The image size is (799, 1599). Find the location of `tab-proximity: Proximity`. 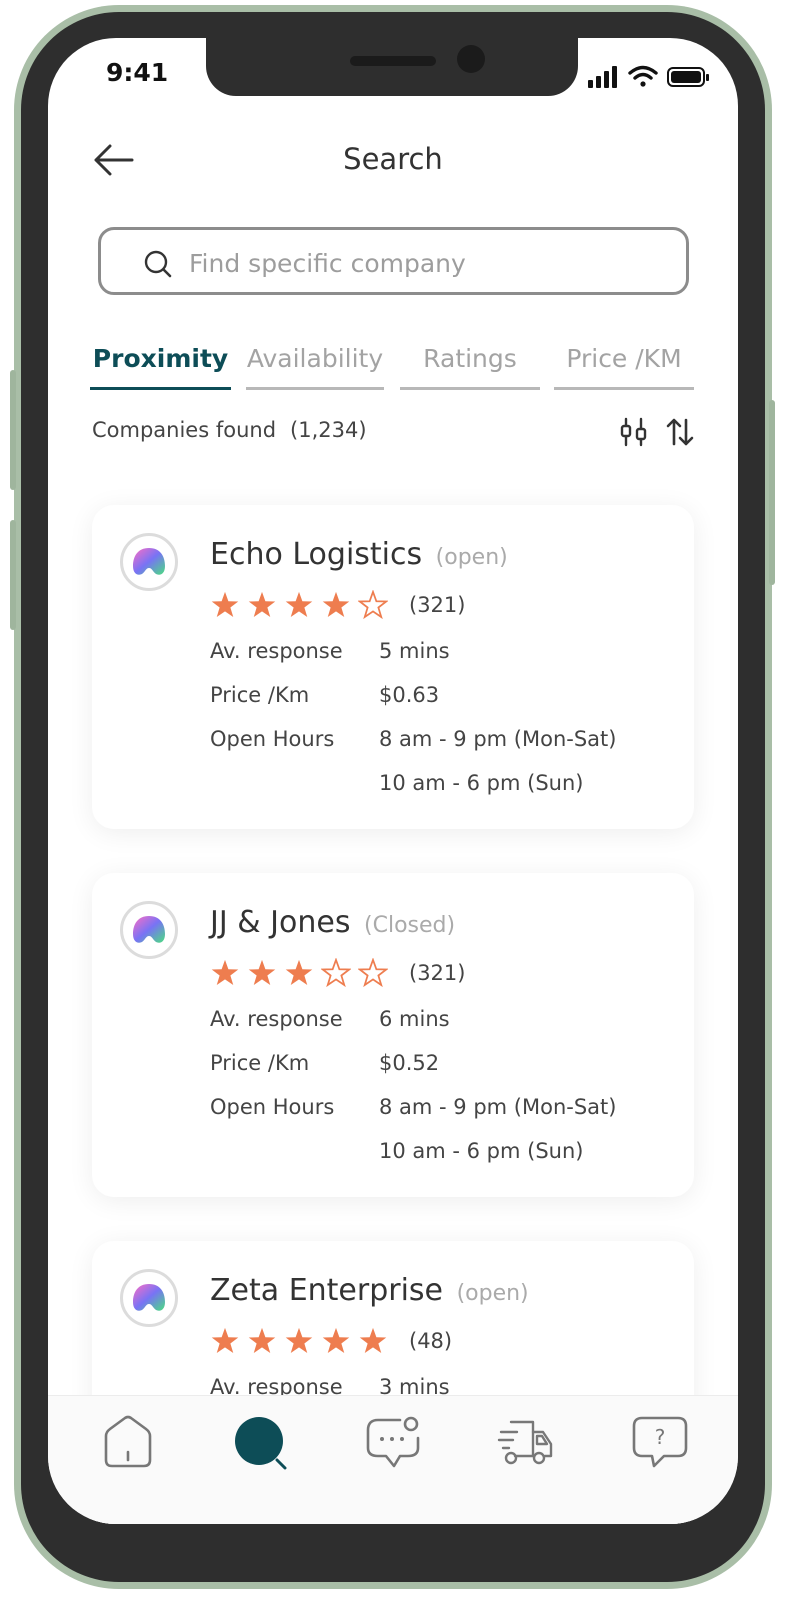

tab-proximity: Proximity is located at coordinates (160, 367).